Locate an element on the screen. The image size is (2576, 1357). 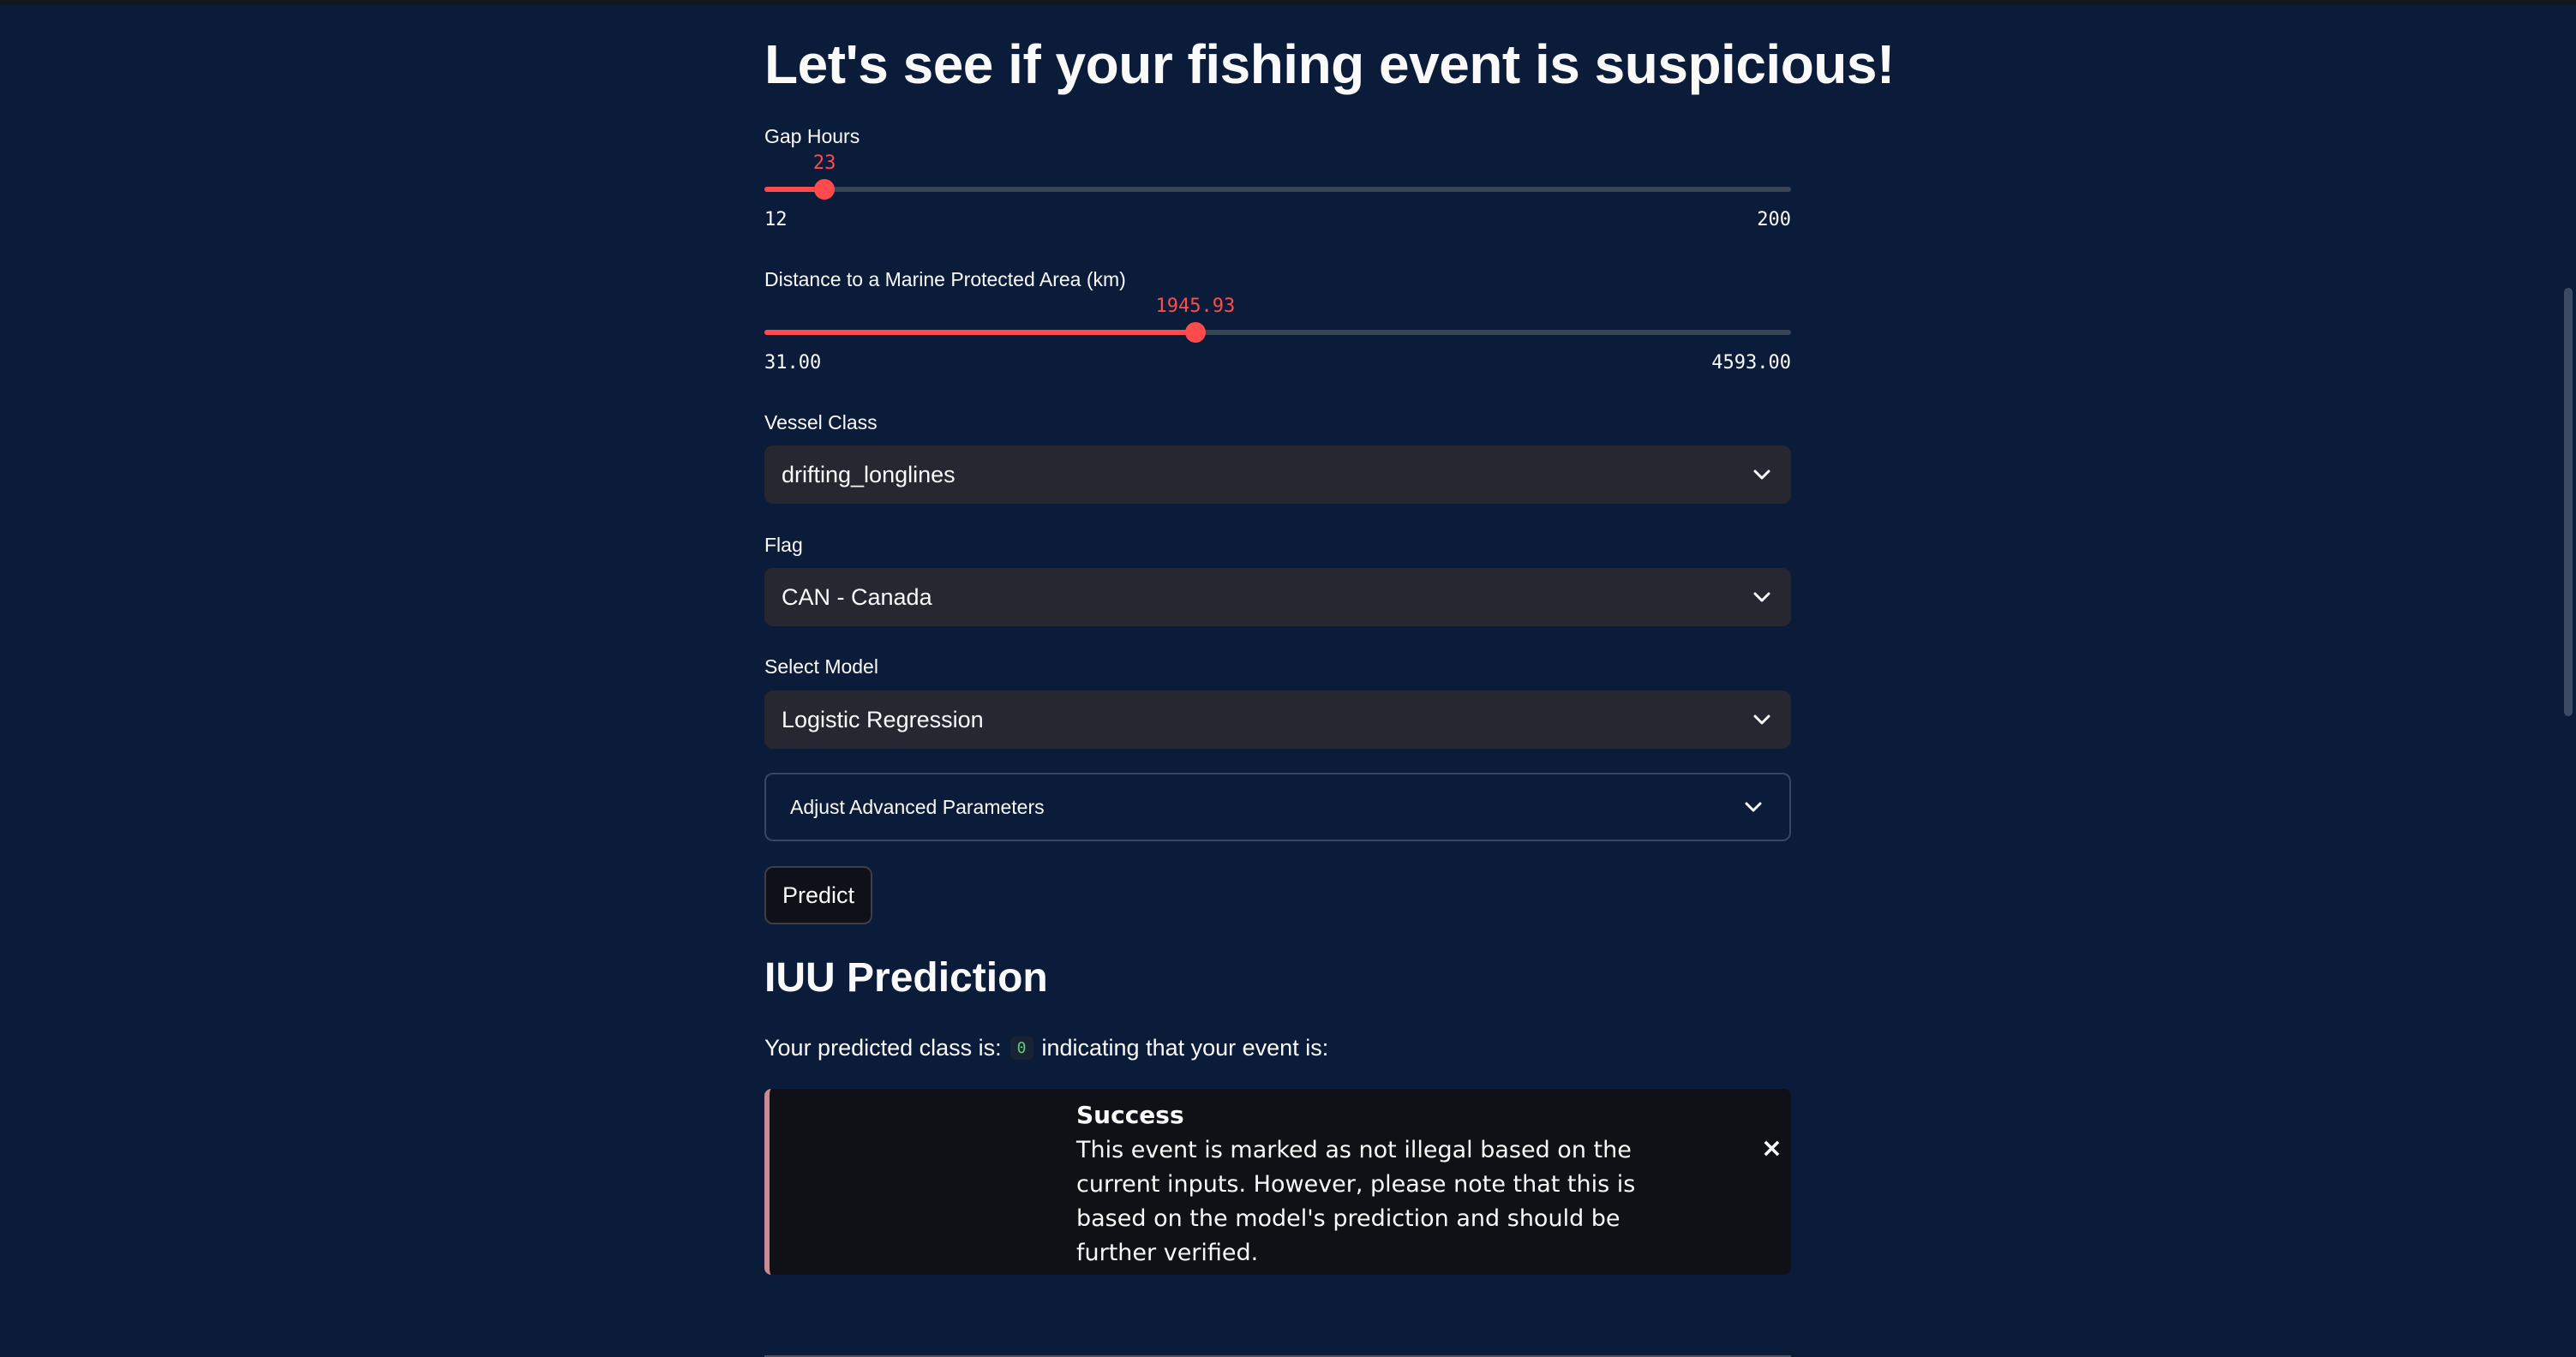
slider-value: 23 is located at coordinates (824, 163).